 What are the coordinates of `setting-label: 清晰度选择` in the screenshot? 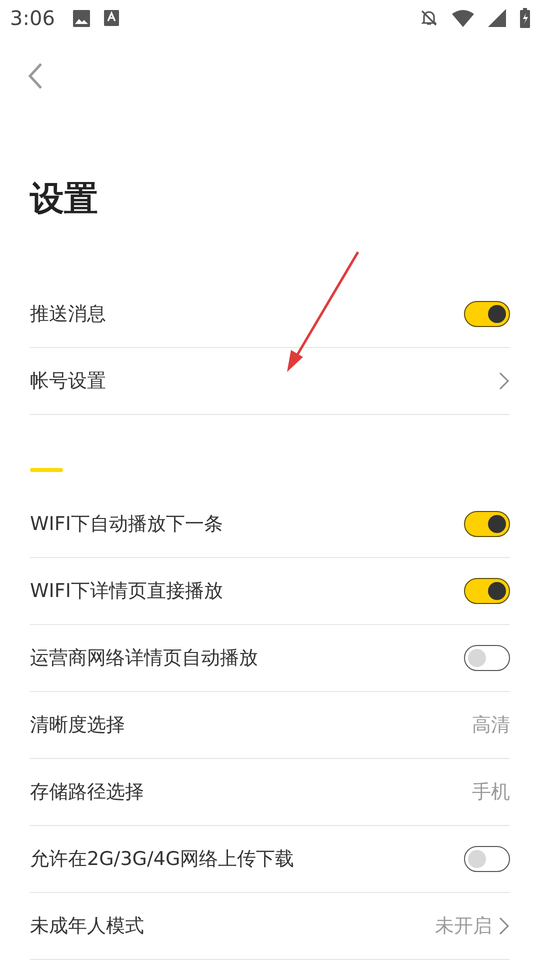 It's located at (78, 725).